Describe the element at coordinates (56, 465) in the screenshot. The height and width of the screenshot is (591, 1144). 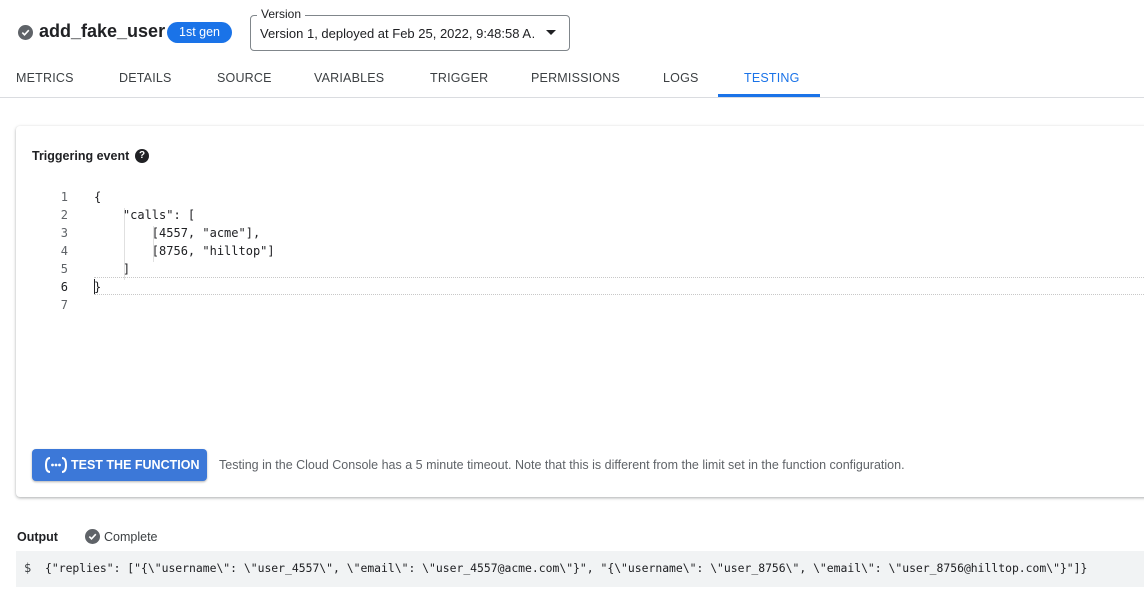
I see `function-icon` at that location.